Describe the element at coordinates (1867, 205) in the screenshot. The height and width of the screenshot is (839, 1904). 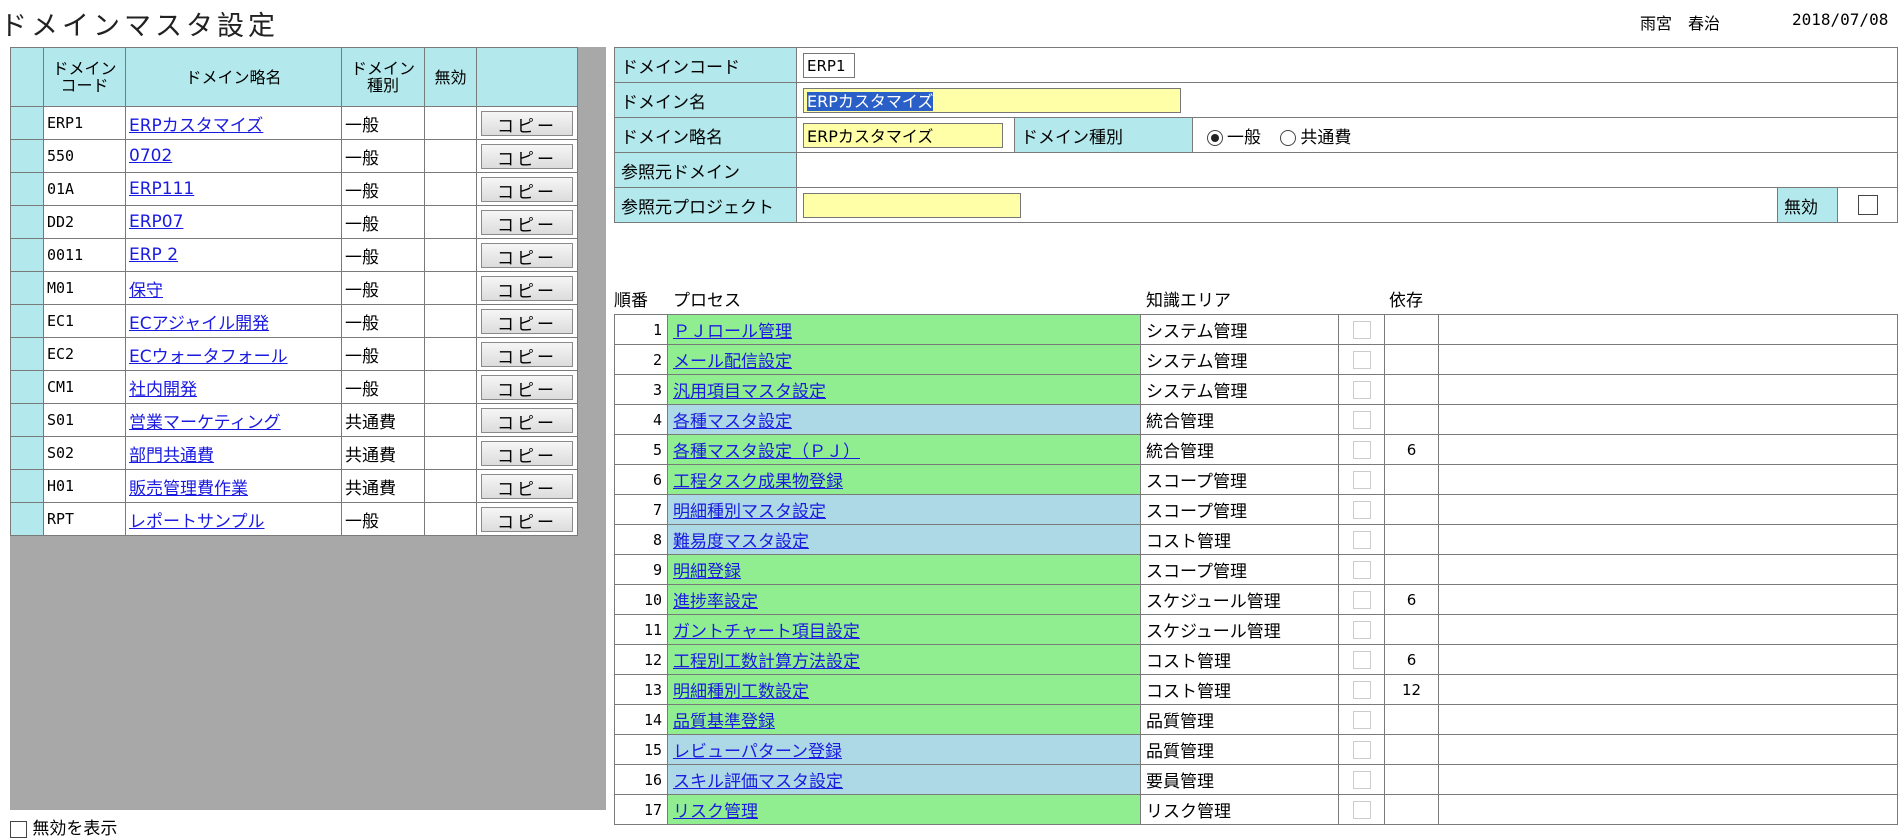
I see `invalid-checkbox` at that location.